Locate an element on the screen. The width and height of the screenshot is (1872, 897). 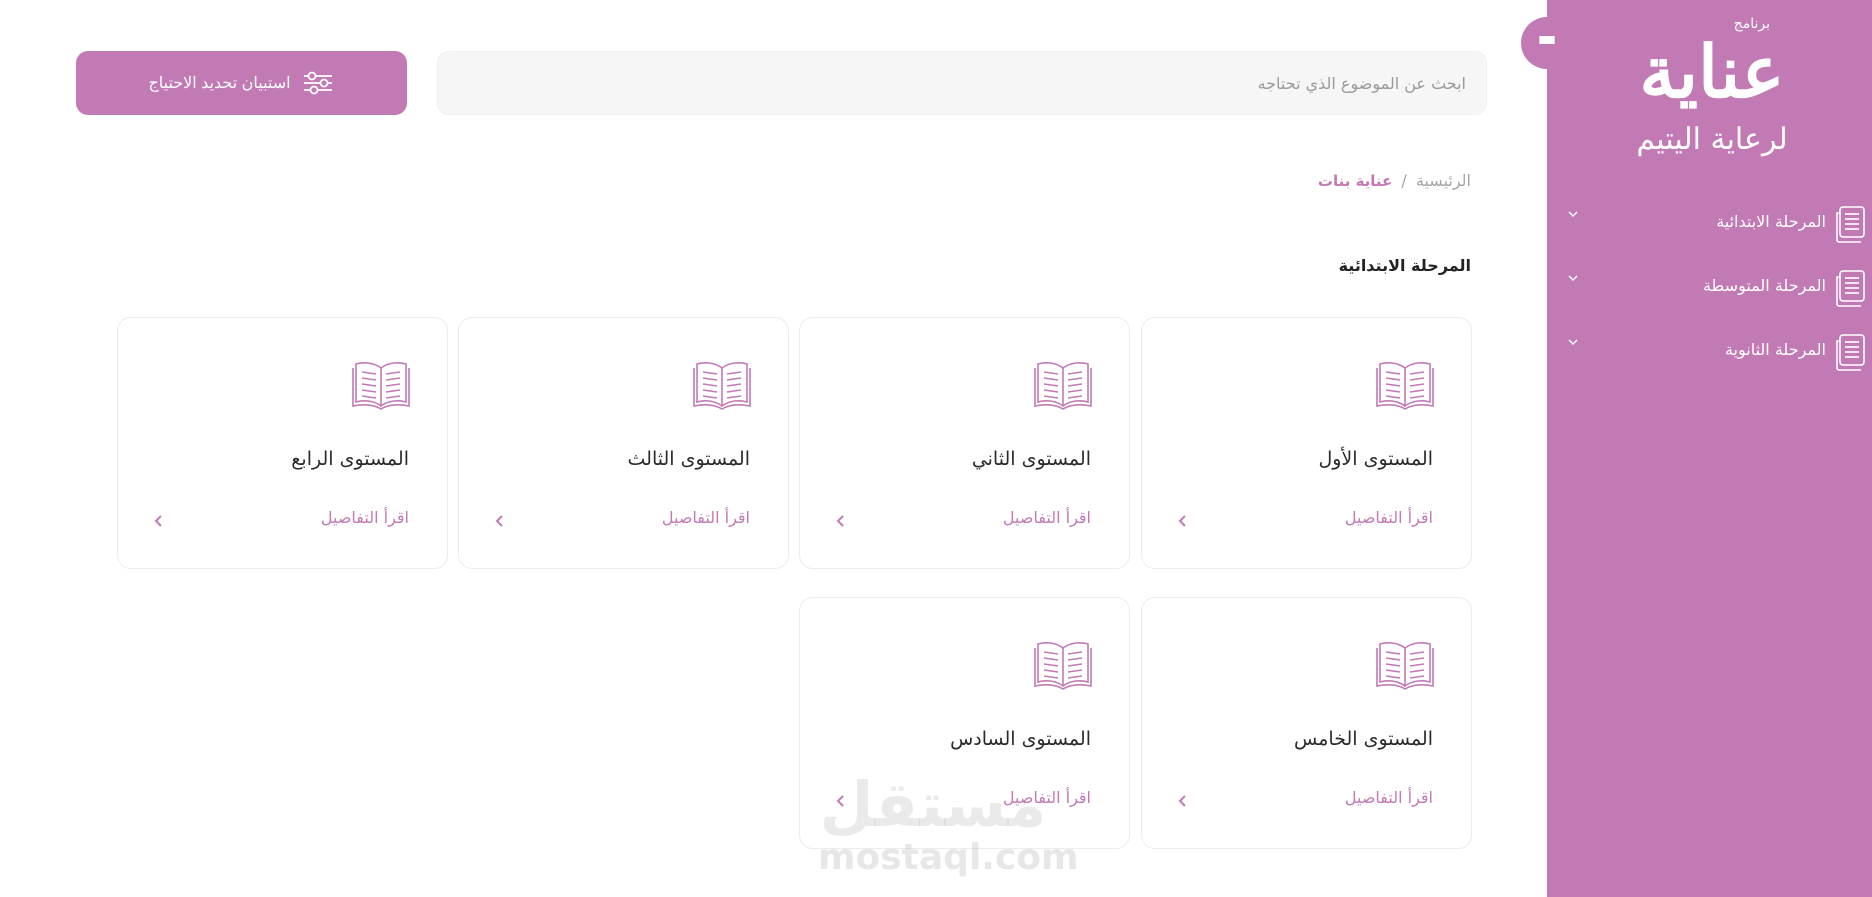
menu-toggle-button is located at coordinates (1547, 43).